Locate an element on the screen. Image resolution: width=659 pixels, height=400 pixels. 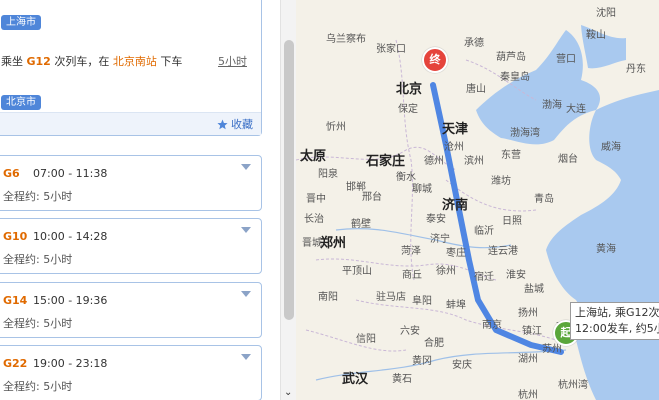
route-summary-card: 上海市 乘坐 G12 次列车，在 北京南站 下车 5小时 北京市 收藏 is located at coordinates (131, 68).